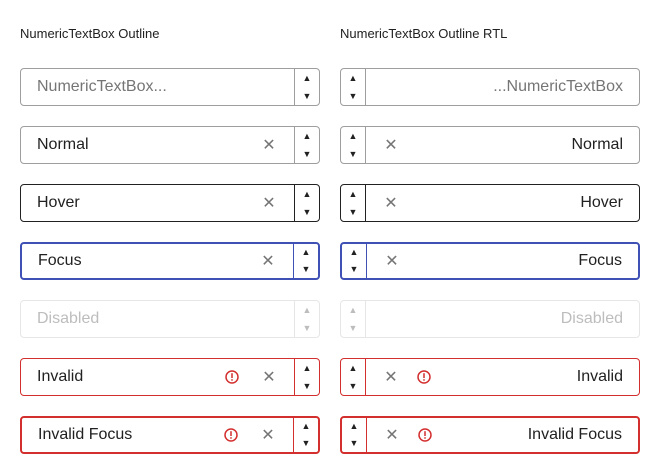  I want to click on numerictextbox-invalid: Invalid ✕ ▲ ▼, so click(170, 377).